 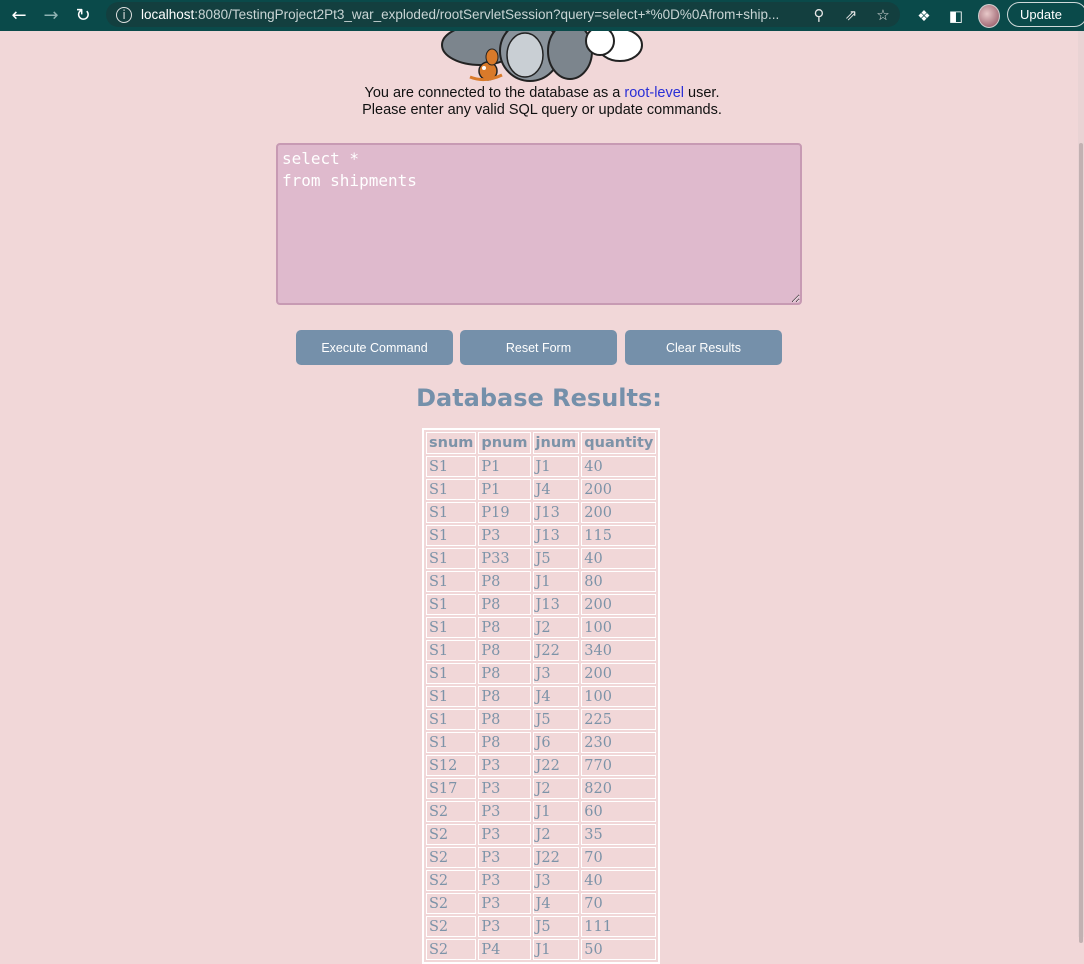 I want to click on table-row: S1 P8 J2 100, so click(x=541, y=627).